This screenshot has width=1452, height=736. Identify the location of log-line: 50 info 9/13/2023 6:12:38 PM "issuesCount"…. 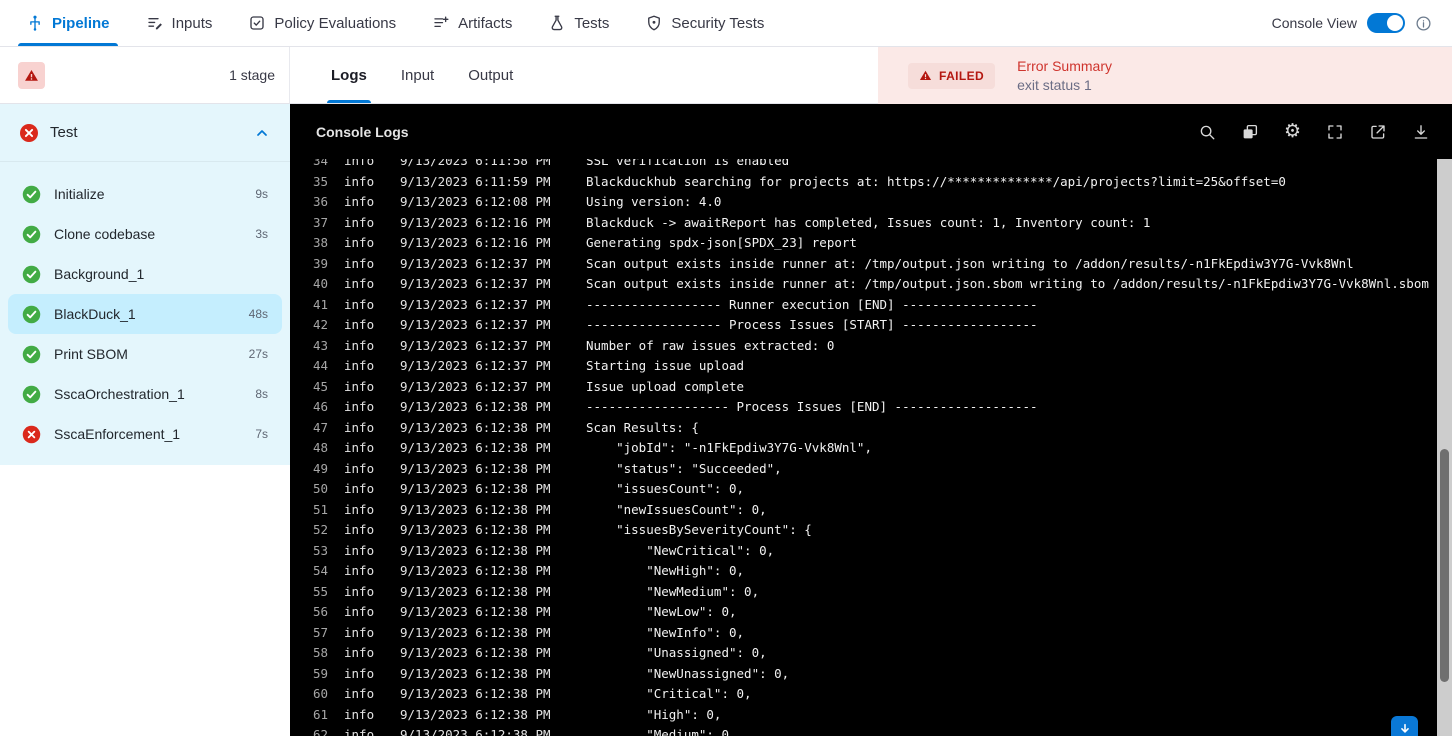
(871, 489).